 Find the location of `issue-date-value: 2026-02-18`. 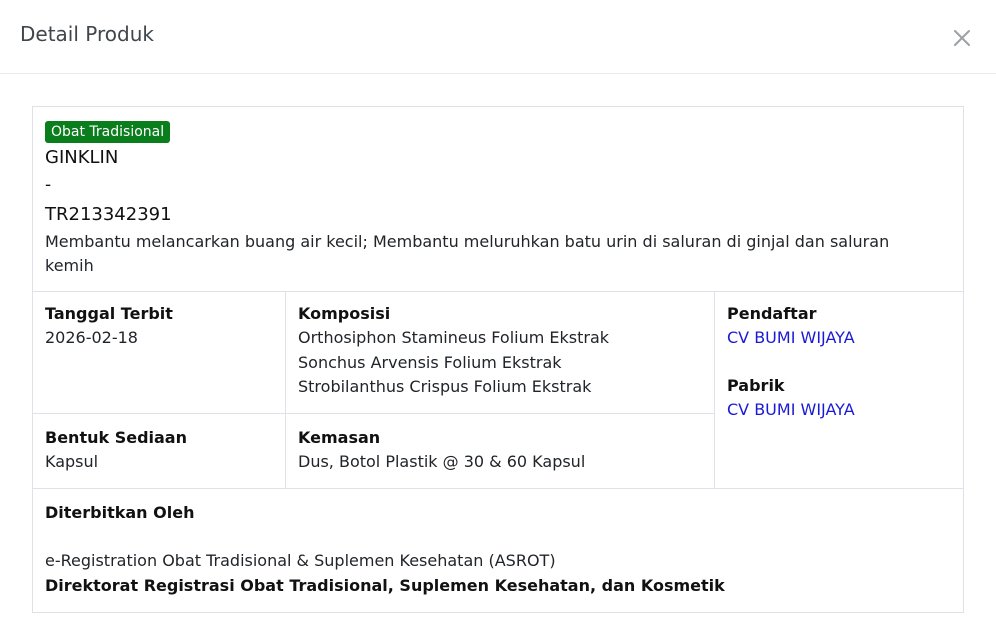

issue-date-value: 2026-02-18 is located at coordinates (91, 337).